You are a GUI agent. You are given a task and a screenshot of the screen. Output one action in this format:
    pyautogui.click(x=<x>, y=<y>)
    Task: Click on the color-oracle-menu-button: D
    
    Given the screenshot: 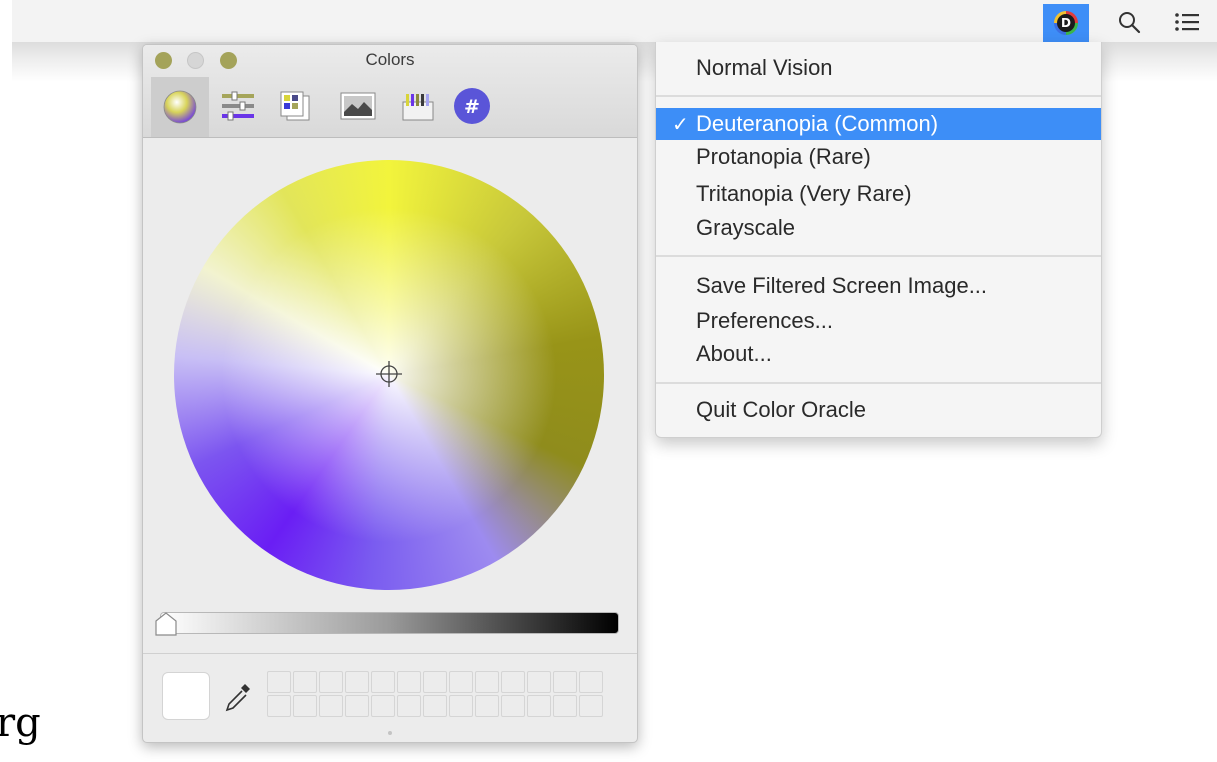 What is the action you would take?
    pyautogui.click(x=1066, y=23)
    